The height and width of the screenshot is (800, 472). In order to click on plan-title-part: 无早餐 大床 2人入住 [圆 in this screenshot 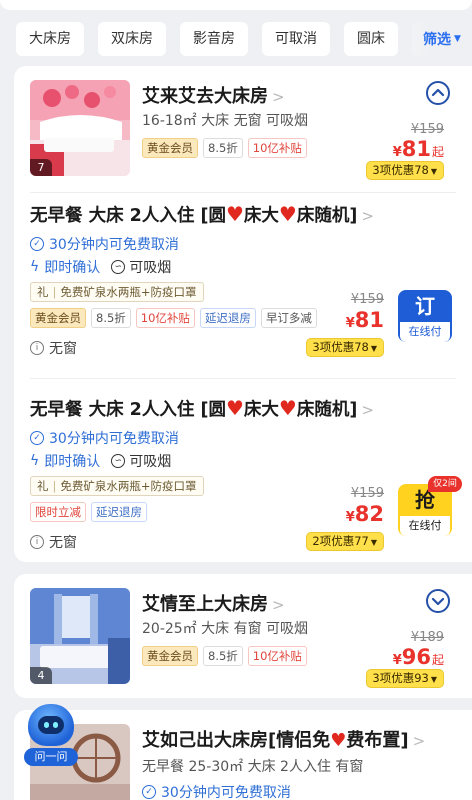, I will do `click(128, 216)`.